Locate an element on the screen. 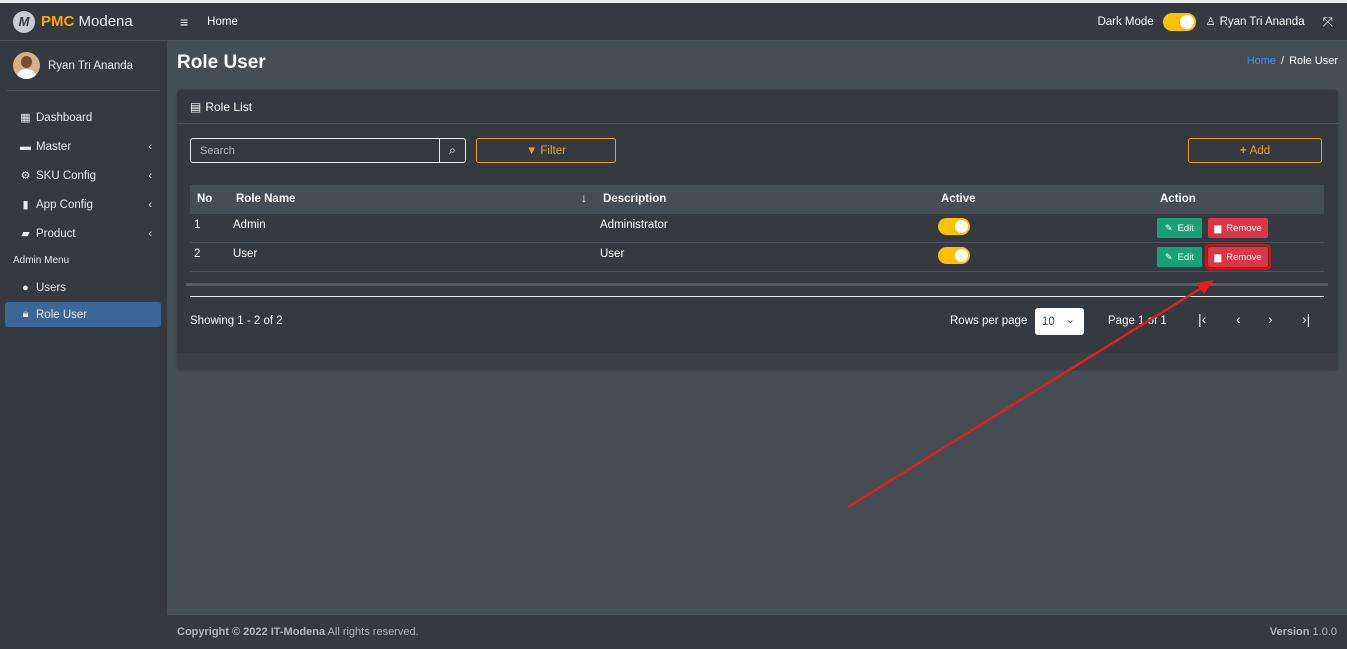 The image size is (1347, 649). topbar-right: Dark Mode ♙ Ryan Tri Ananda ⤧ is located at coordinates (1222, 21).